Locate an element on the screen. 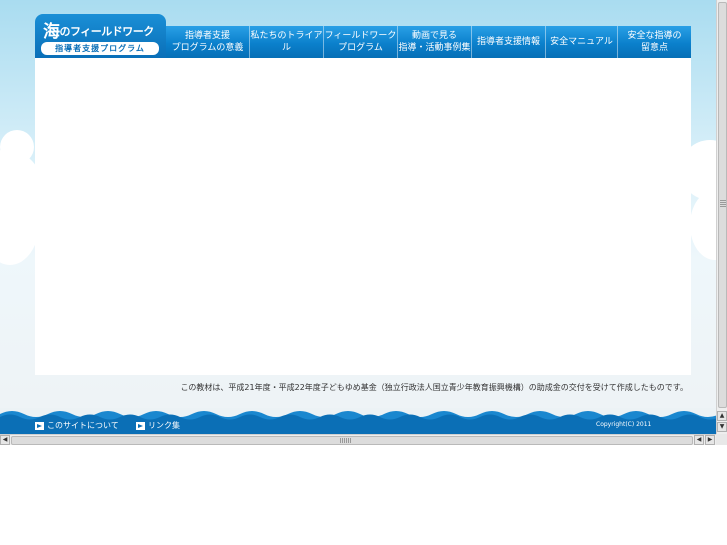 This screenshot has height=545, width=727. nav-item-safe-guidance-points: 安全な指導の 留意点 is located at coordinates (654, 42).